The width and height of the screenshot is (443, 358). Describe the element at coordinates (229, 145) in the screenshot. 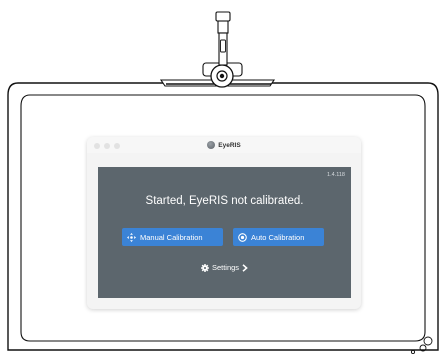

I see `window-title: EyeRIS` at that location.